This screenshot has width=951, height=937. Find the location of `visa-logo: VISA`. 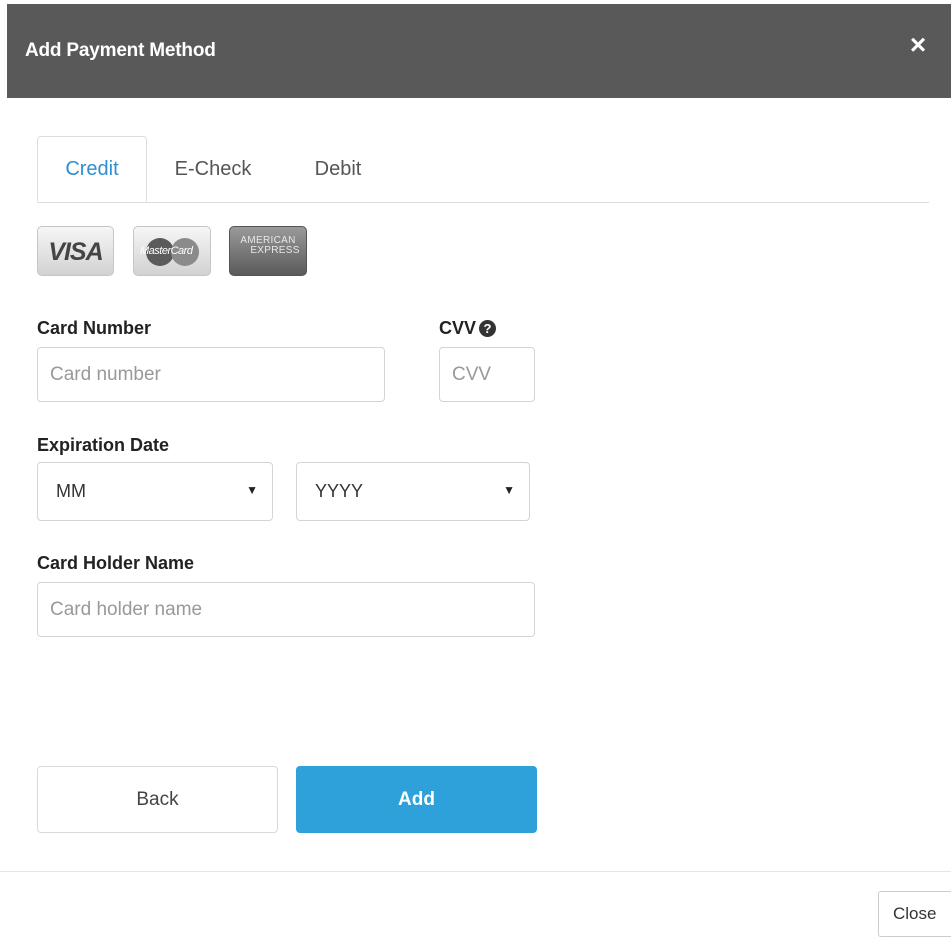

visa-logo: VISA is located at coordinates (75, 251).